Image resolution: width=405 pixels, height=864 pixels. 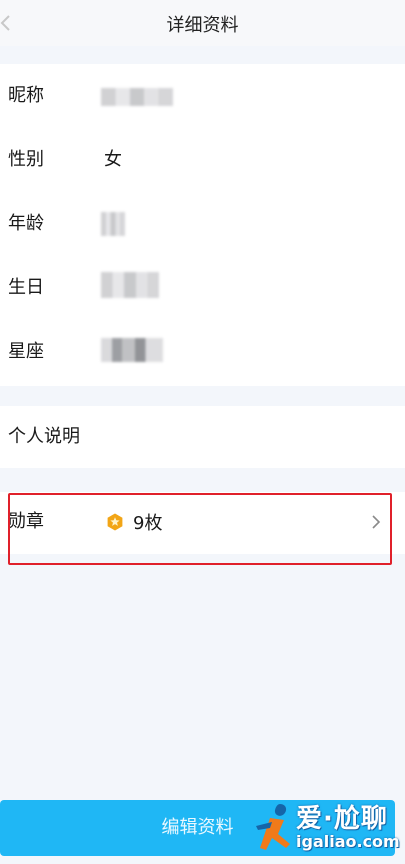 I want to click on description-label: 个人说明, so click(x=44, y=436).